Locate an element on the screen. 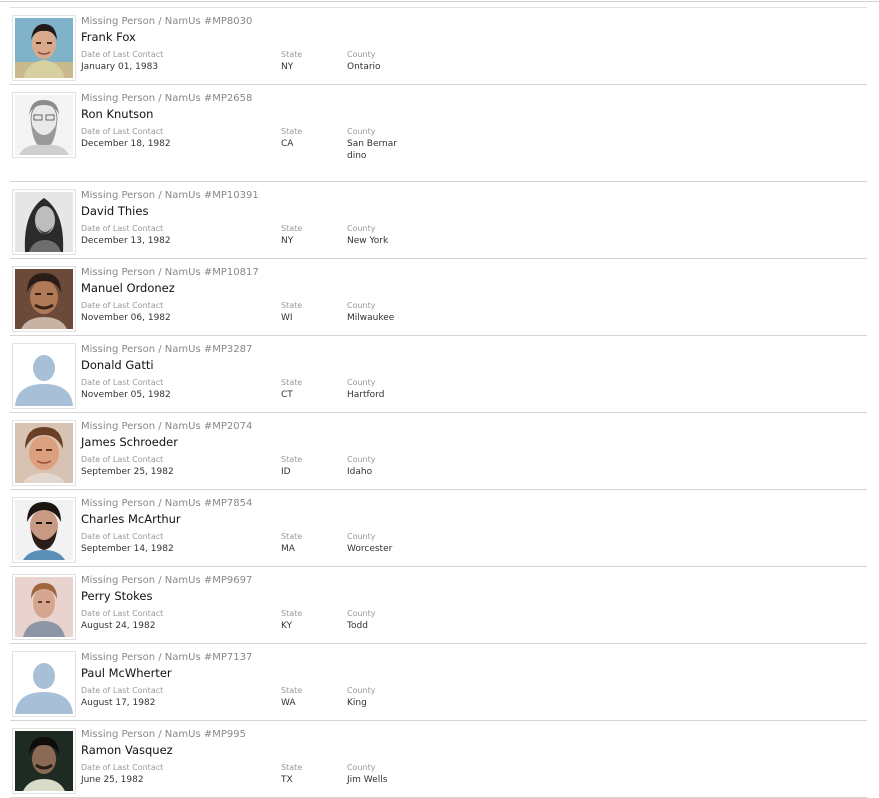  date-value: November 06, 1982 is located at coordinates (126, 318).